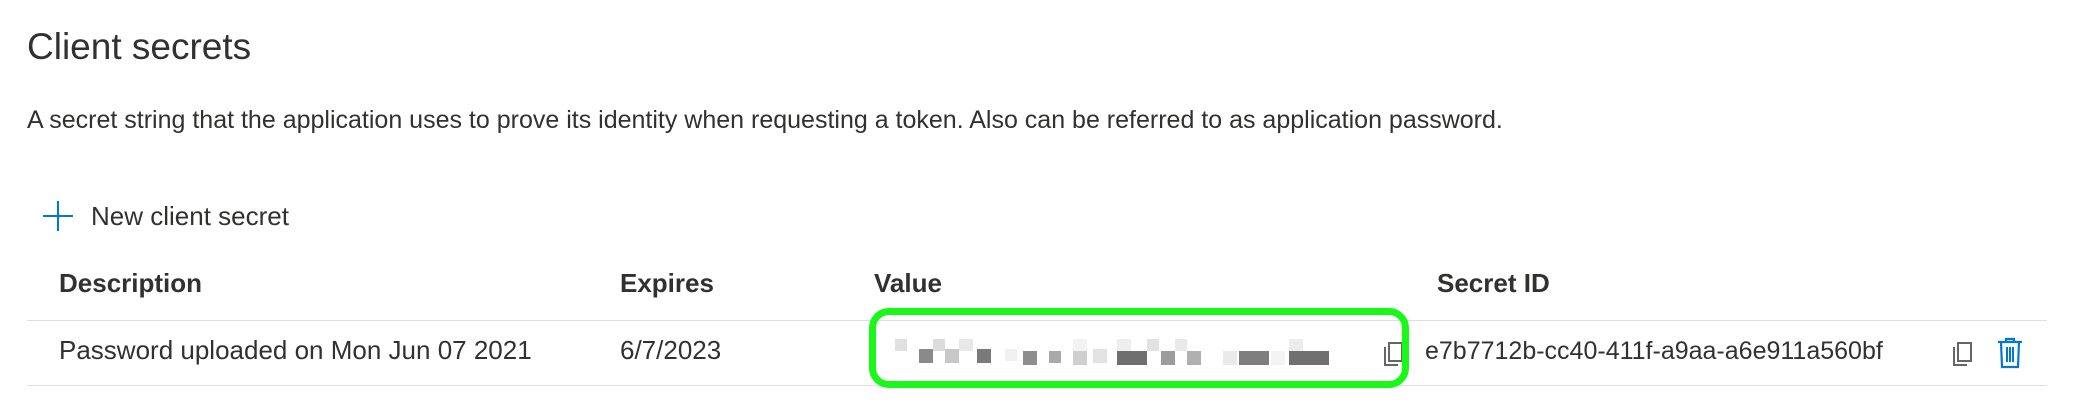  Describe the element at coordinates (1493, 283) in the screenshot. I see `column-header-secret-id: Secret ID` at that location.